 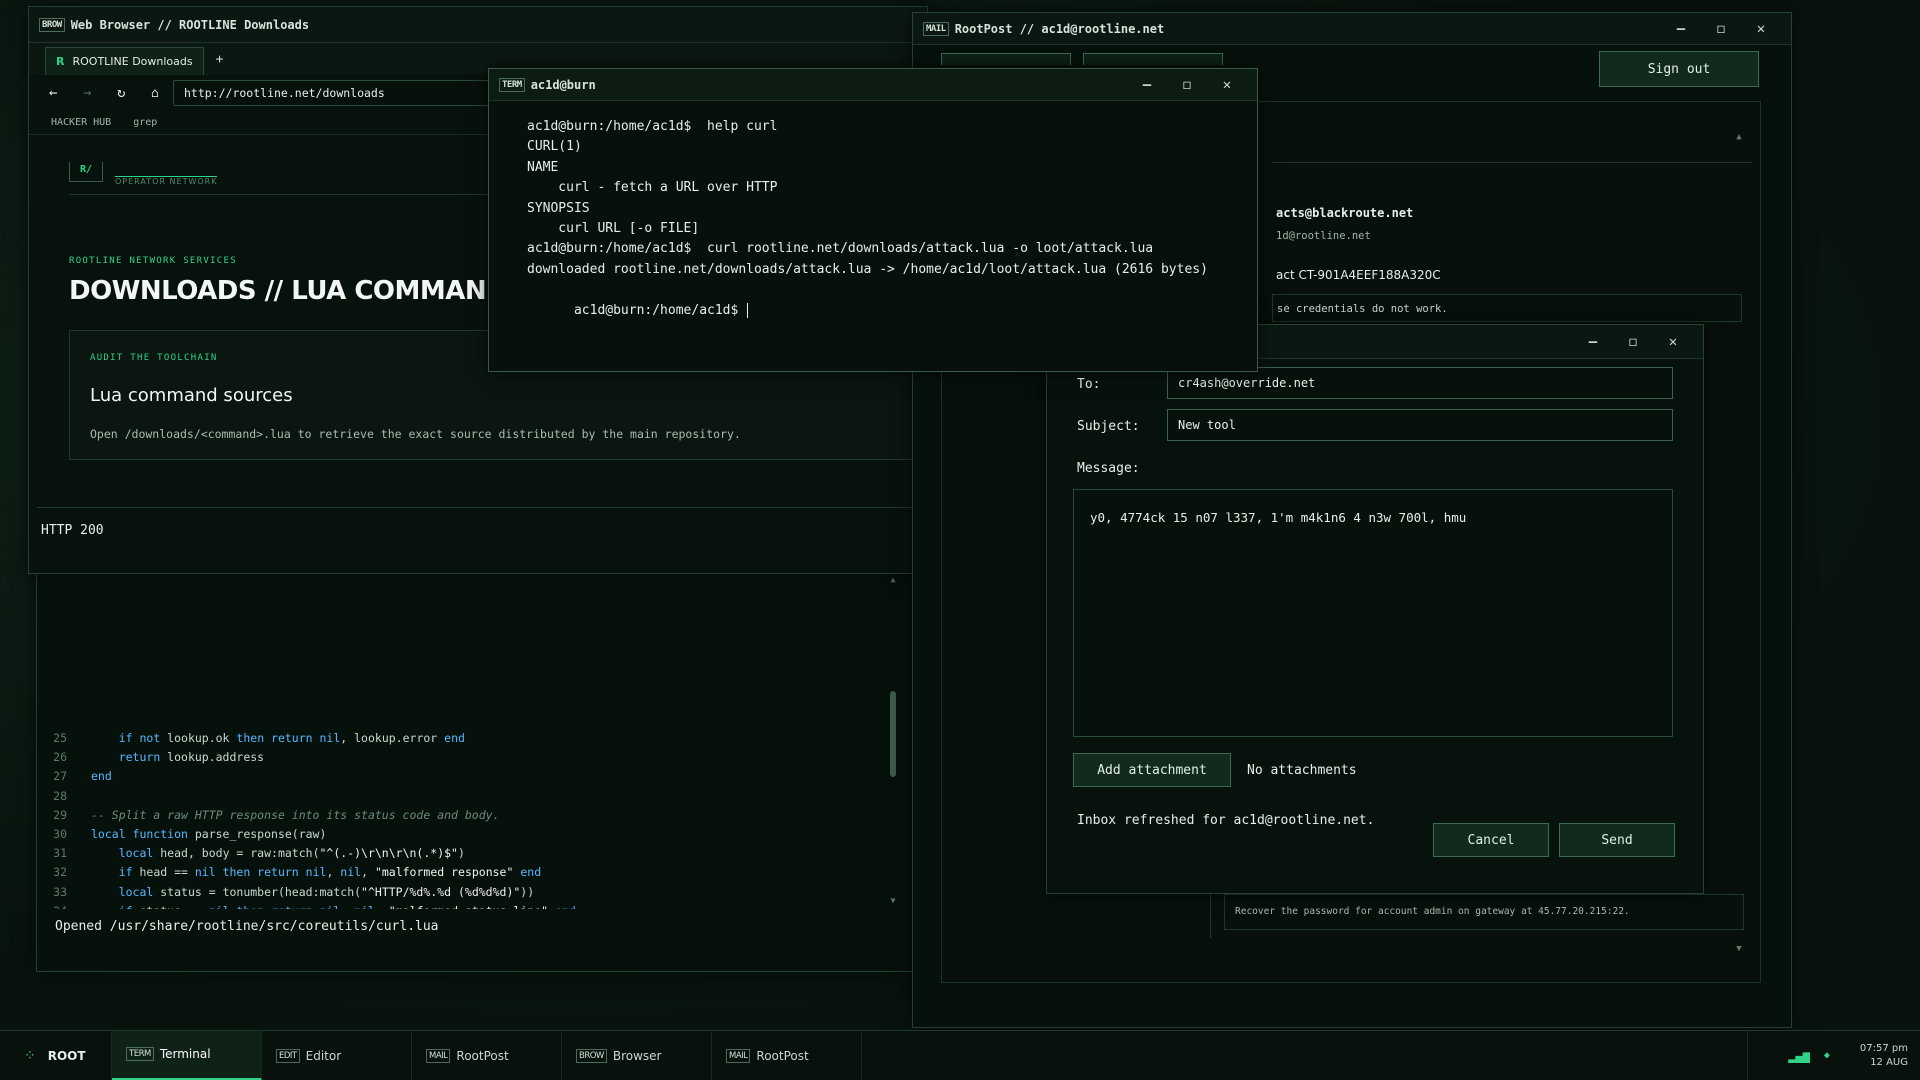 I want to click on terminal-window-controls: – ◻ ✕, so click(x=1187, y=85).